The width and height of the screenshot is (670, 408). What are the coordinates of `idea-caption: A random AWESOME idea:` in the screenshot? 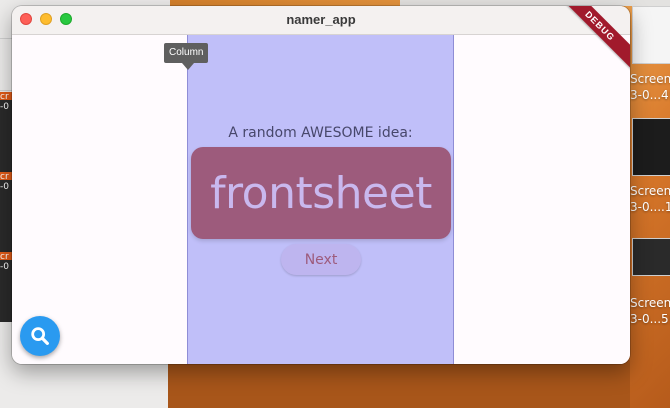 It's located at (320, 133).